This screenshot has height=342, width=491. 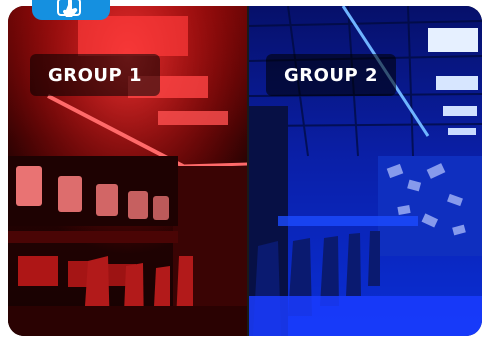 I want to click on hand-tap-icon, so click(x=69, y=8).